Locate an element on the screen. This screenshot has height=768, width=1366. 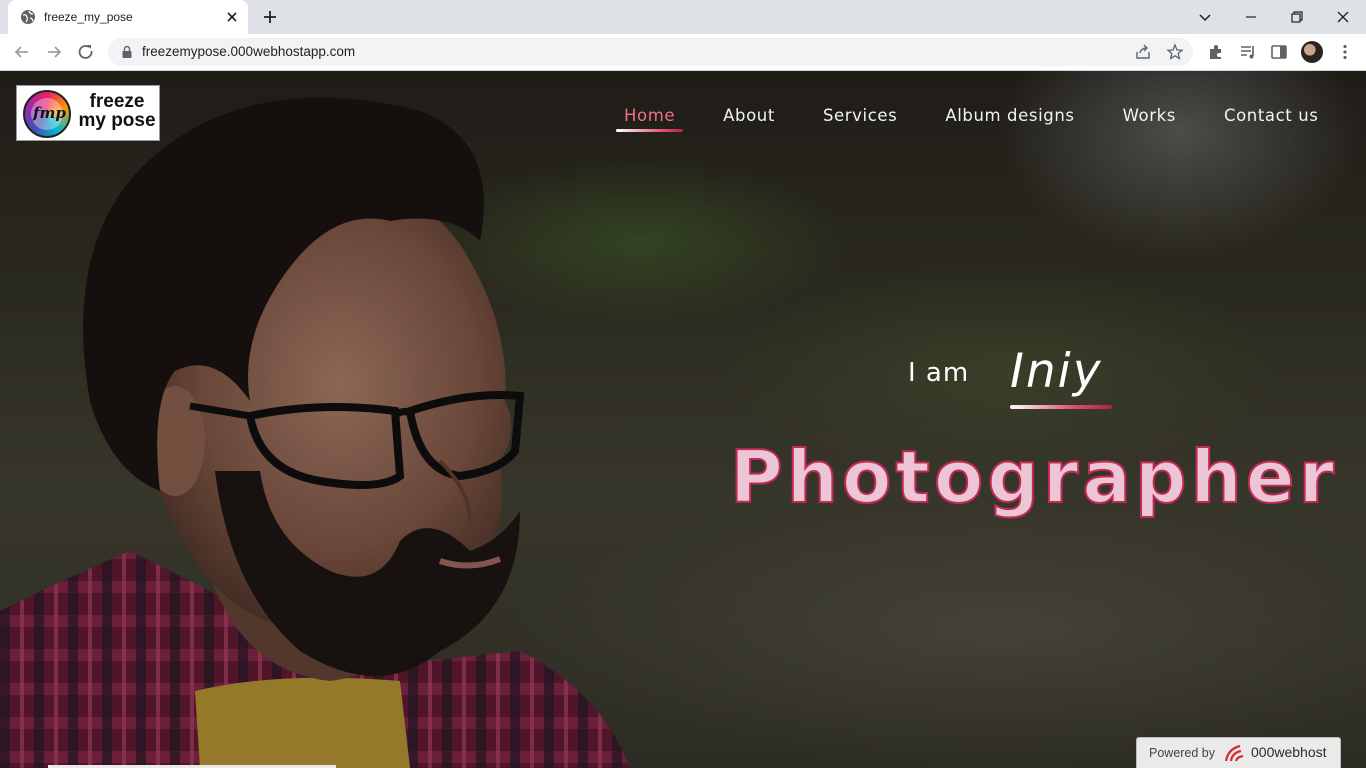
hosting-badge: Powered by 000webhost is located at coordinates (1238, 752).